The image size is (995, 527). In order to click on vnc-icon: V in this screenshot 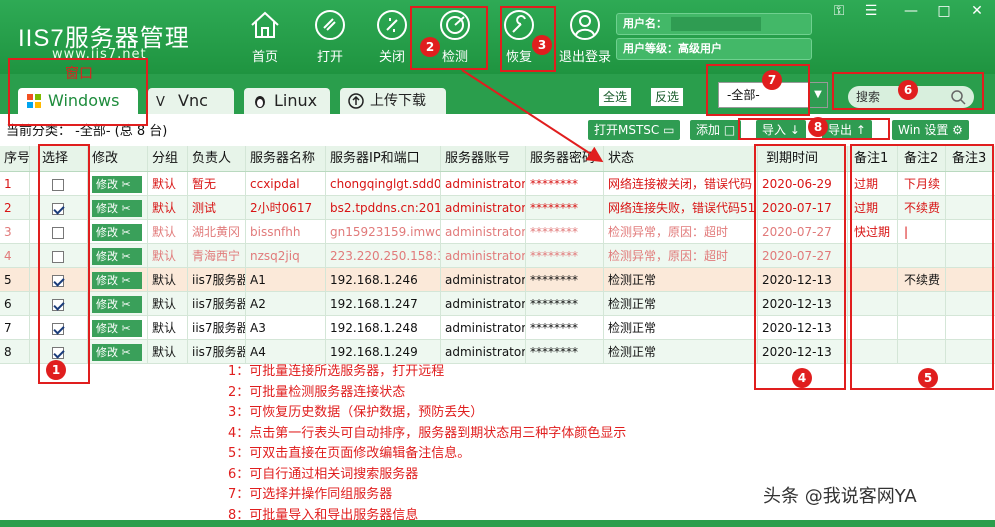, I will do `click(160, 102)`.